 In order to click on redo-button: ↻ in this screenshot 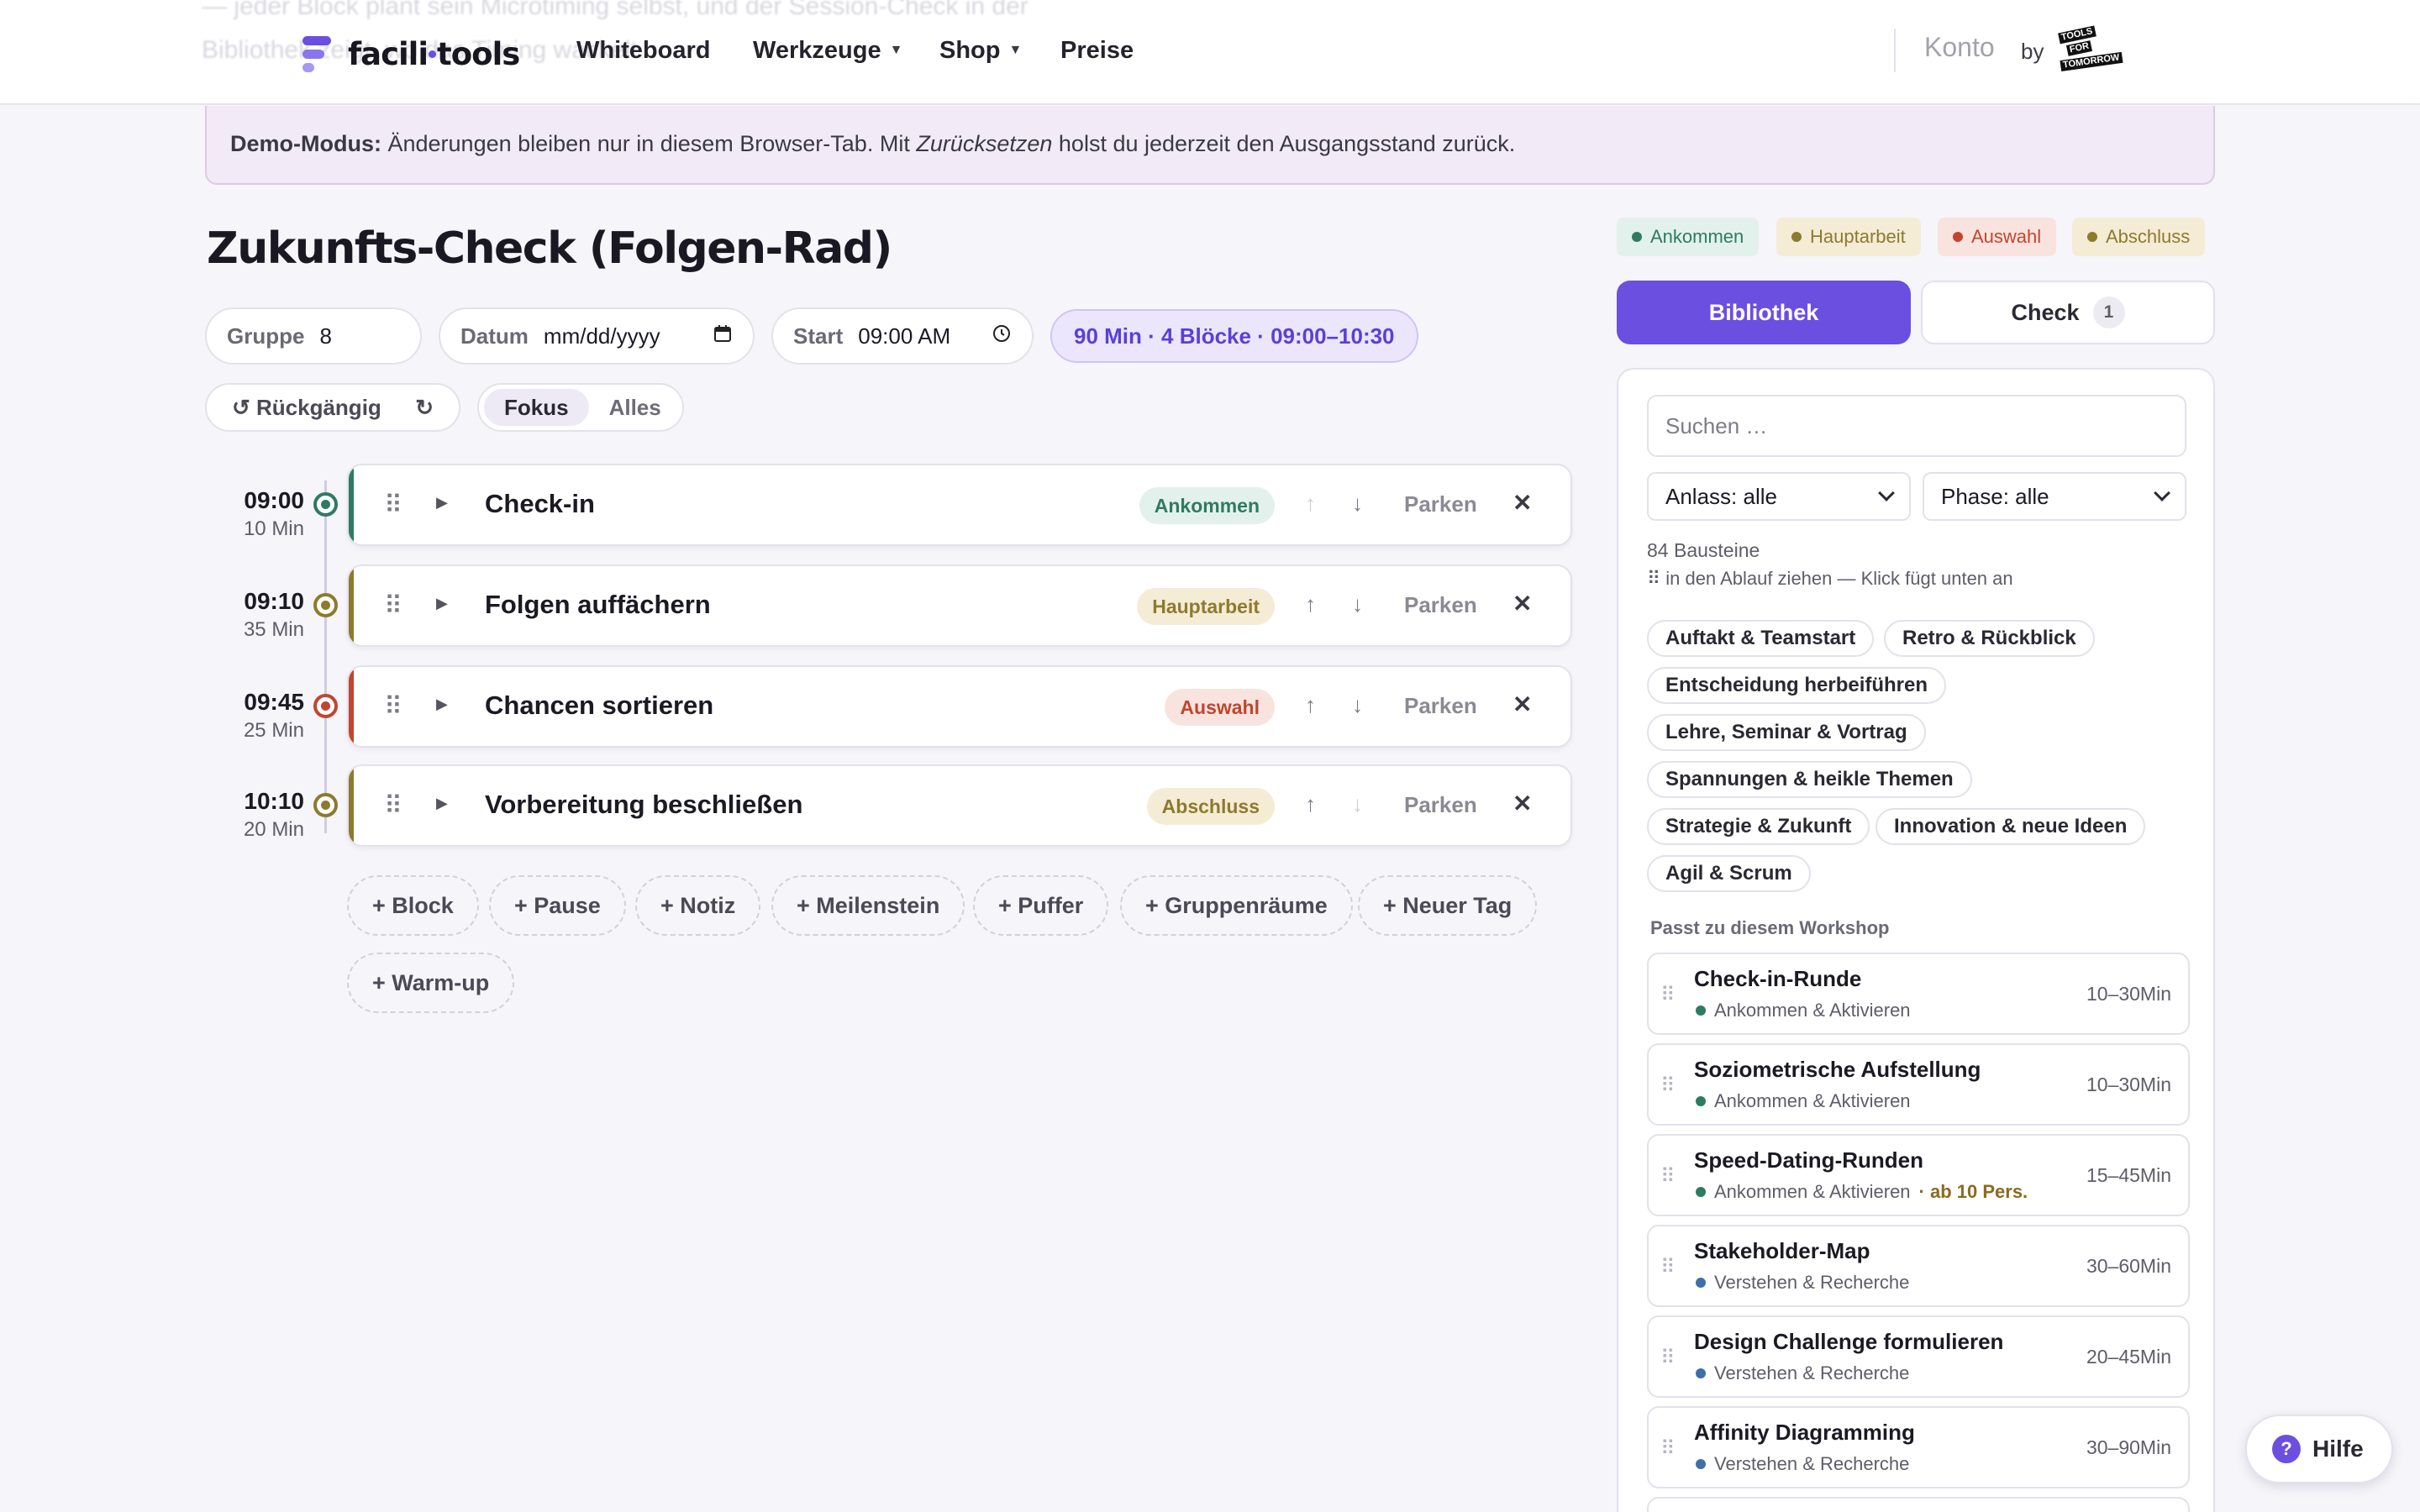, I will do `click(424, 408)`.